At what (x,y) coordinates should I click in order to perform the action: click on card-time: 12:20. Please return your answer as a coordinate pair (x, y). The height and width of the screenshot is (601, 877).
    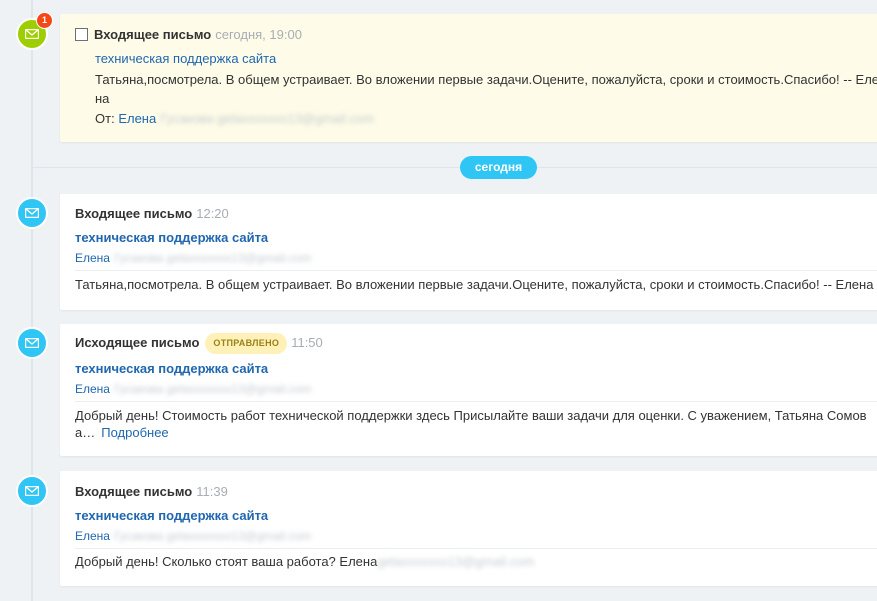
    Looking at the image, I should click on (212, 213).